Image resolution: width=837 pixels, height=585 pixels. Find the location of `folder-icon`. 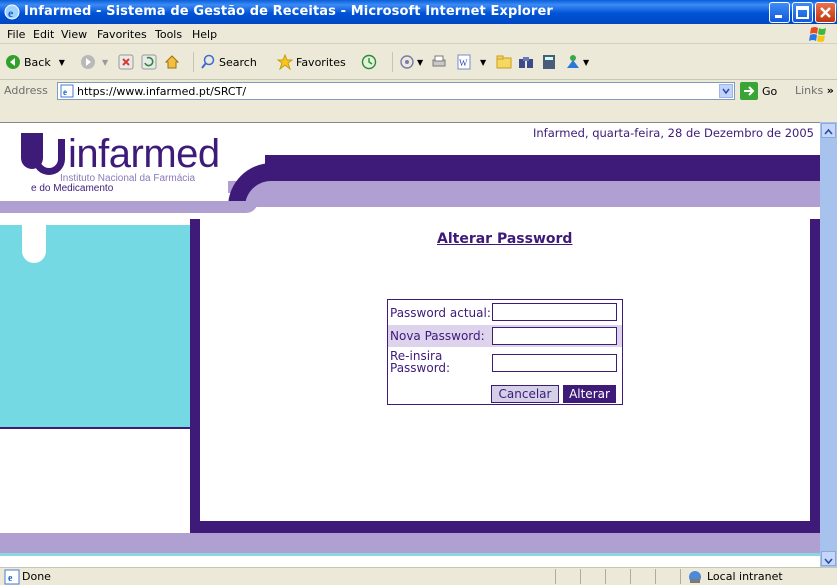

folder-icon is located at coordinates (504, 62).